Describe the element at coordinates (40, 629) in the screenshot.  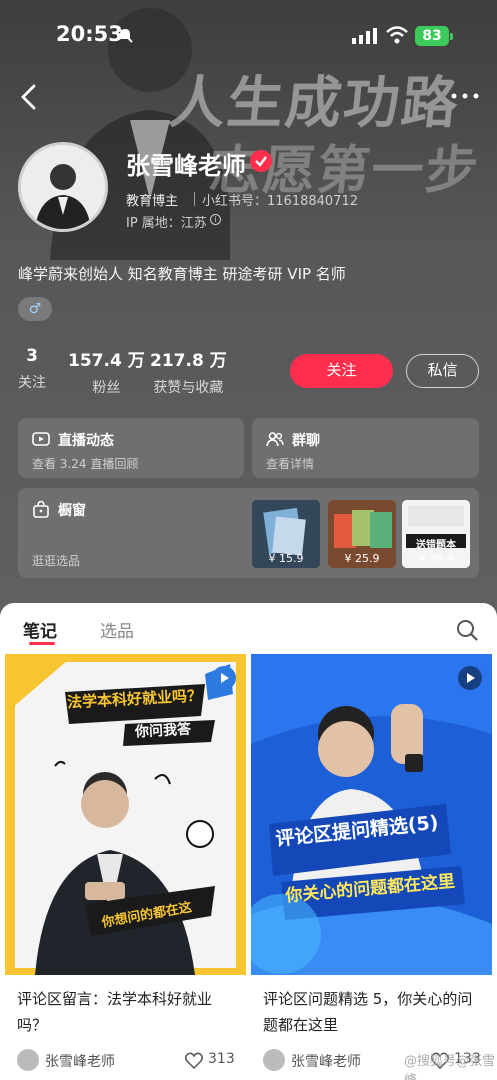
I see `tab-notes: 笔记` at that location.